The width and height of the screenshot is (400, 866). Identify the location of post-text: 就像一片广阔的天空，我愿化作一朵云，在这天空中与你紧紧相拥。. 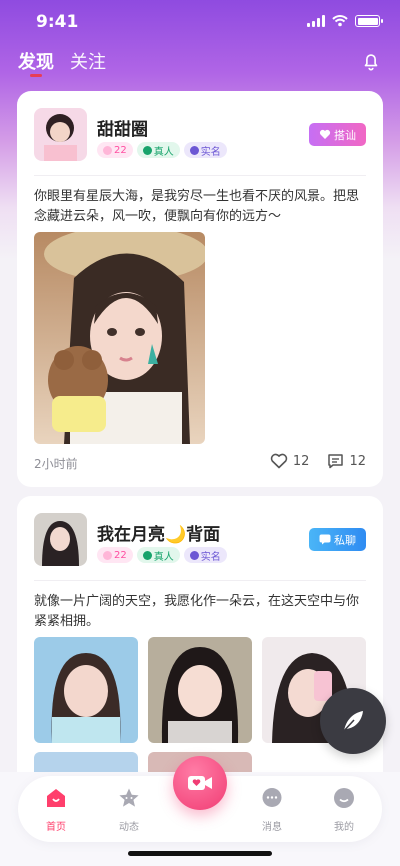
(197, 611).